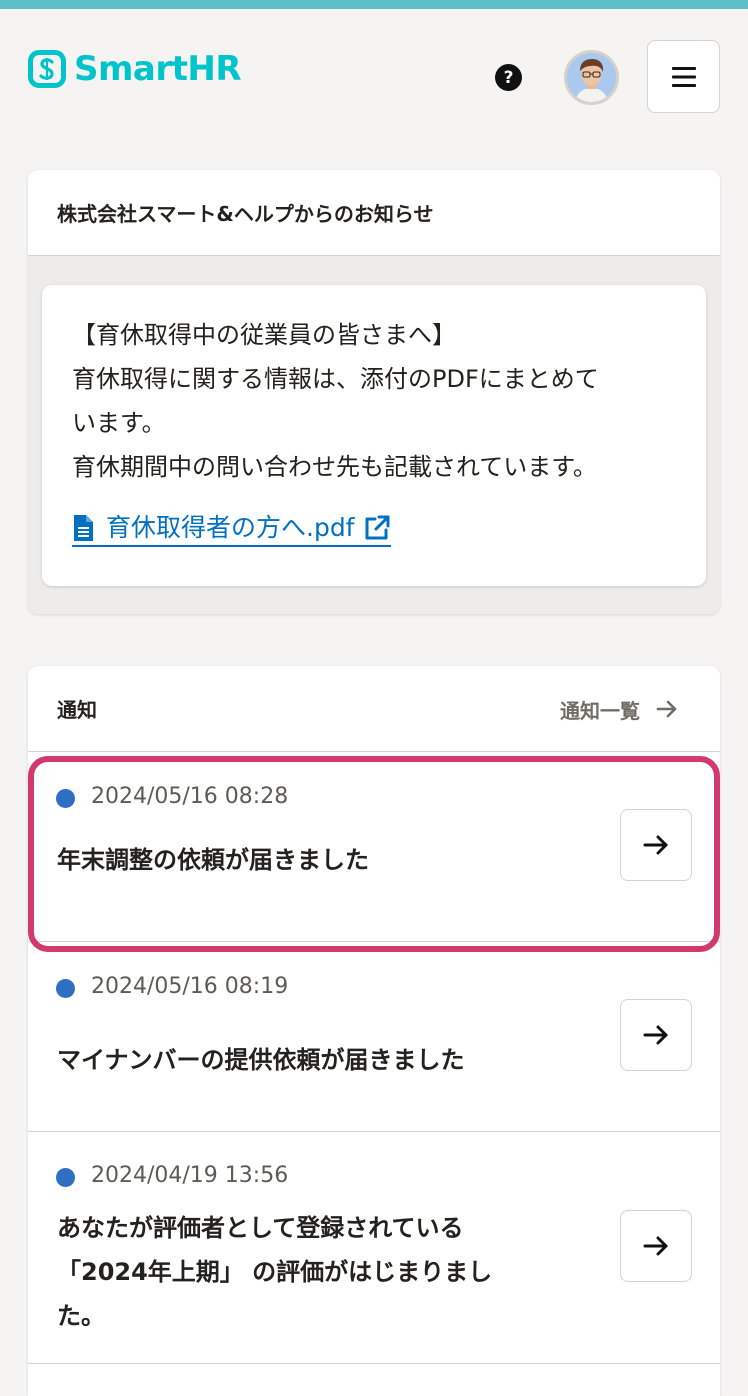  I want to click on notification-title-line: た。, so click(81, 1316).